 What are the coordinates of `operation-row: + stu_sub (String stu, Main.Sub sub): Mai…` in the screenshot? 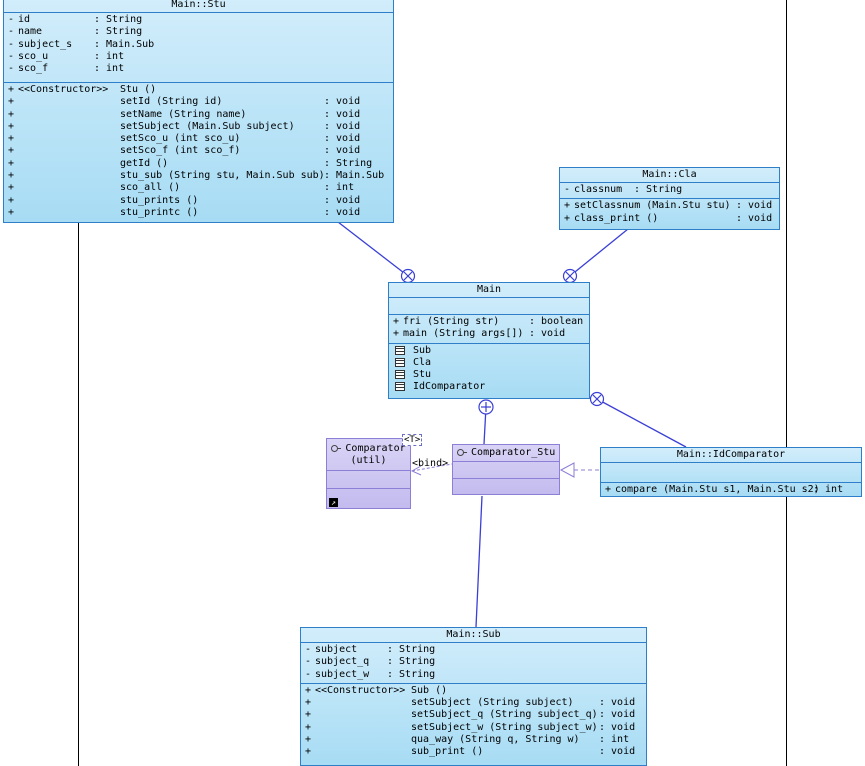 It's located at (196, 176).